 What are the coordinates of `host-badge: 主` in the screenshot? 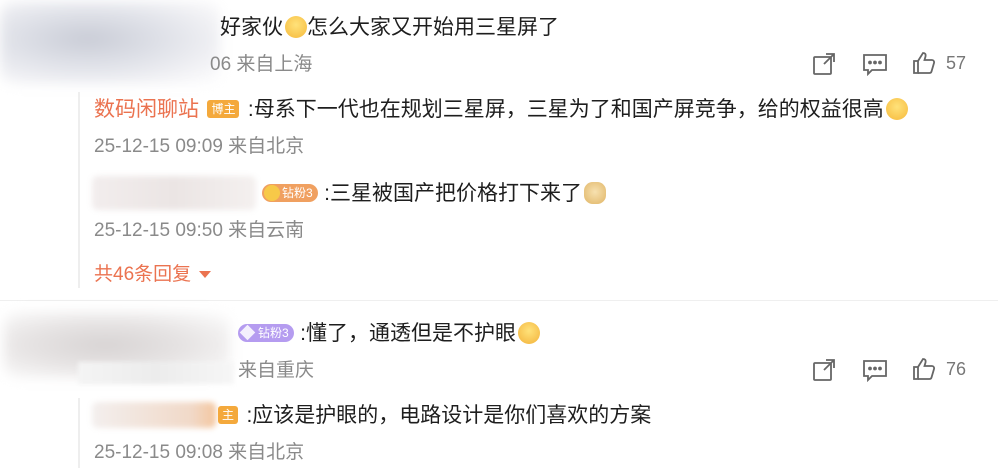 It's located at (228, 415).